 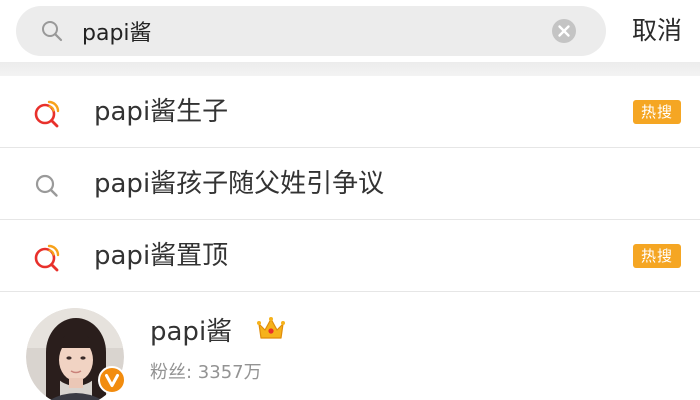 I want to click on clear-icon, so click(x=564, y=31).